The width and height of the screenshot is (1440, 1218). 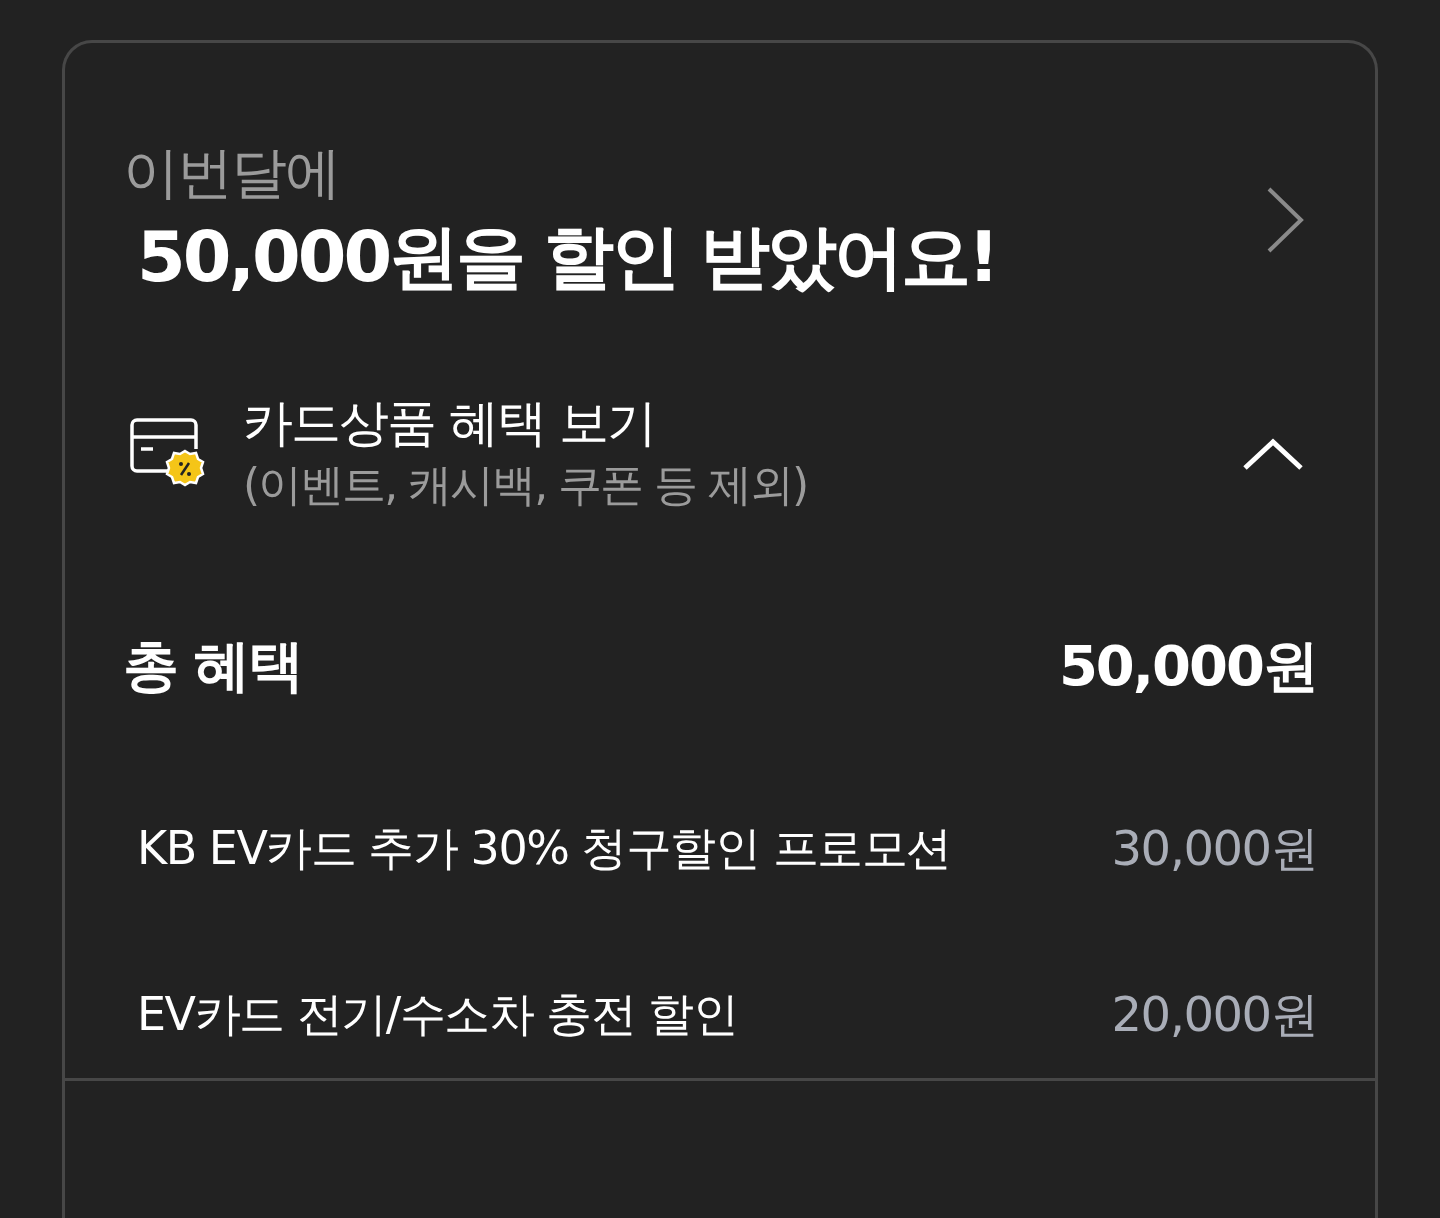 I want to click on period-label: 이번달에, so click(x=231, y=173).